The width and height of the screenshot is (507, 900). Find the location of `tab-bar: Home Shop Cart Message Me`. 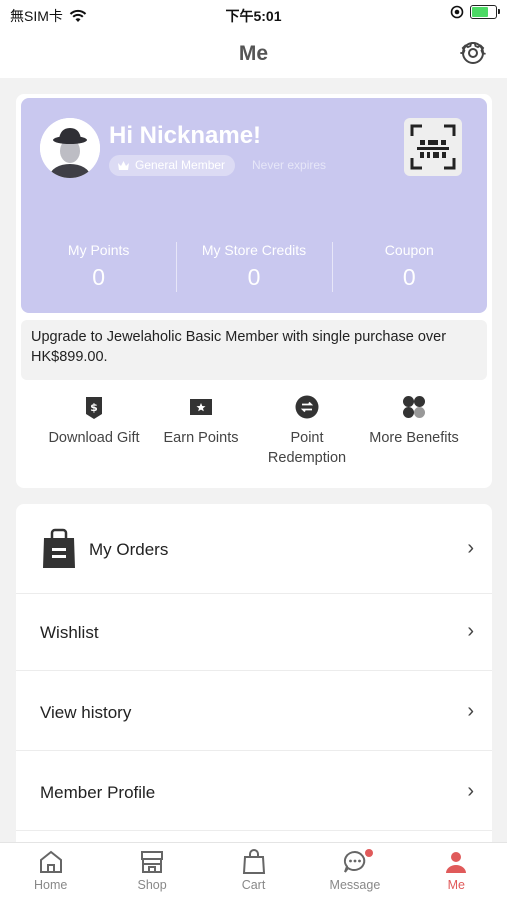

tab-bar: Home Shop Cart Message Me is located at coordinates (253, 871).